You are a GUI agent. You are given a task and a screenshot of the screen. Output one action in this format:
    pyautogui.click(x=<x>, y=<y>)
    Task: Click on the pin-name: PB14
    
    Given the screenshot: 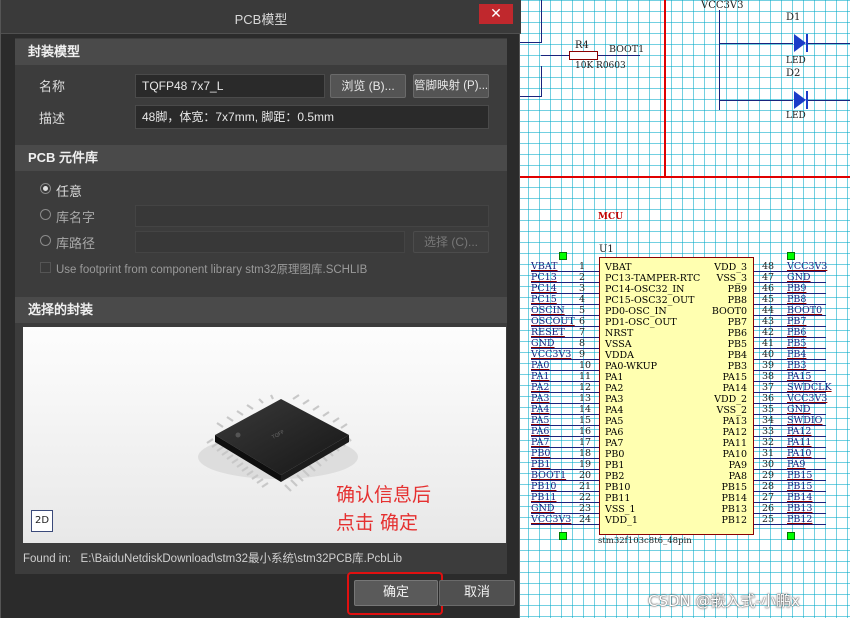 What is the action you would take?
    pyautogui.click(x=734, y=498)
    